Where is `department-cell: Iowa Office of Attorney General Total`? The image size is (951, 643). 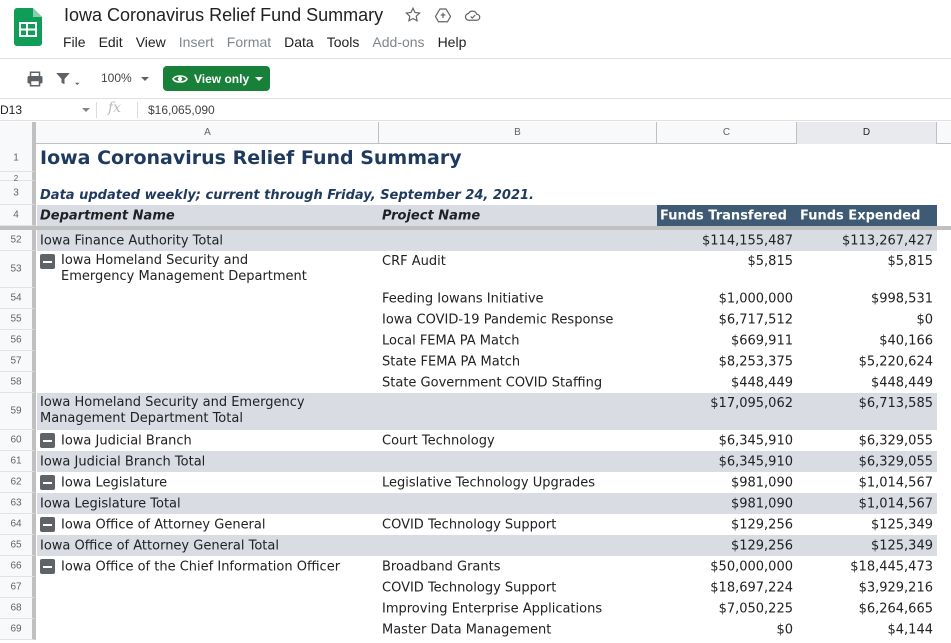 department-cell: Iowa Office of Attorney General Total is located at coordinates (208, 545).